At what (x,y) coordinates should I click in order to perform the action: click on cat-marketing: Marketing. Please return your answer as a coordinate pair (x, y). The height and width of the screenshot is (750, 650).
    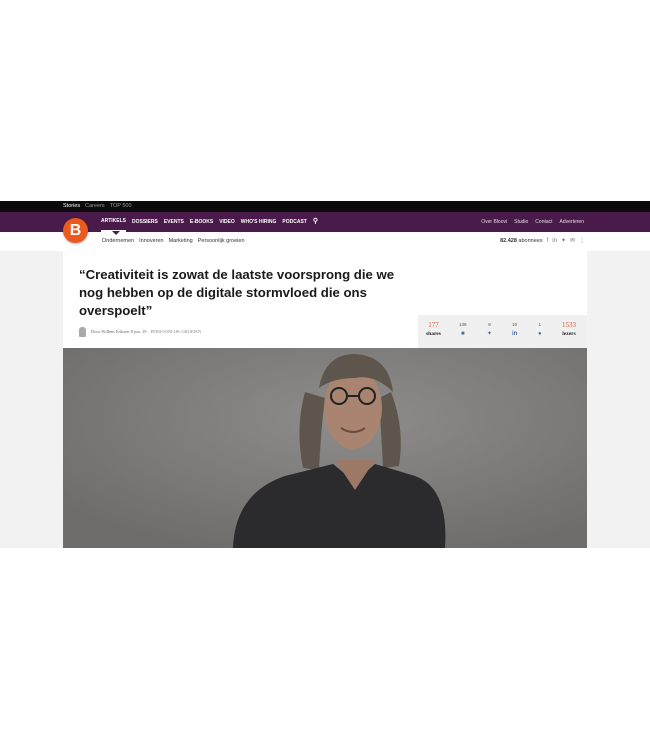
    Looking at the image, I should click on (181, 241).